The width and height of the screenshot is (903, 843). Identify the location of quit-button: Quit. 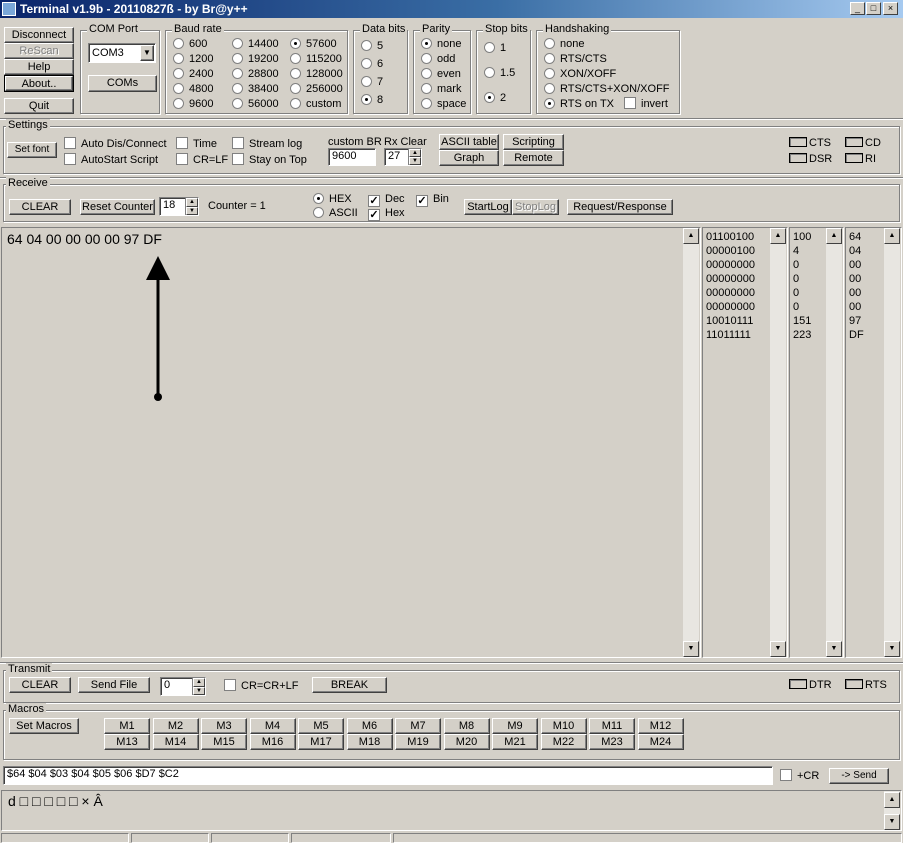
(39, 106).